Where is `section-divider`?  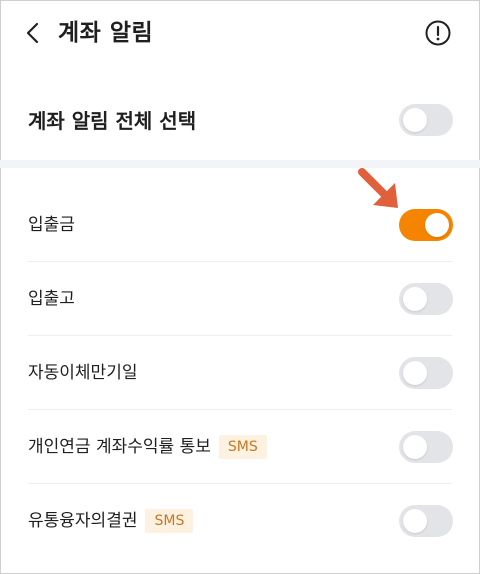 section-divider is located at coordinates (240, 164).